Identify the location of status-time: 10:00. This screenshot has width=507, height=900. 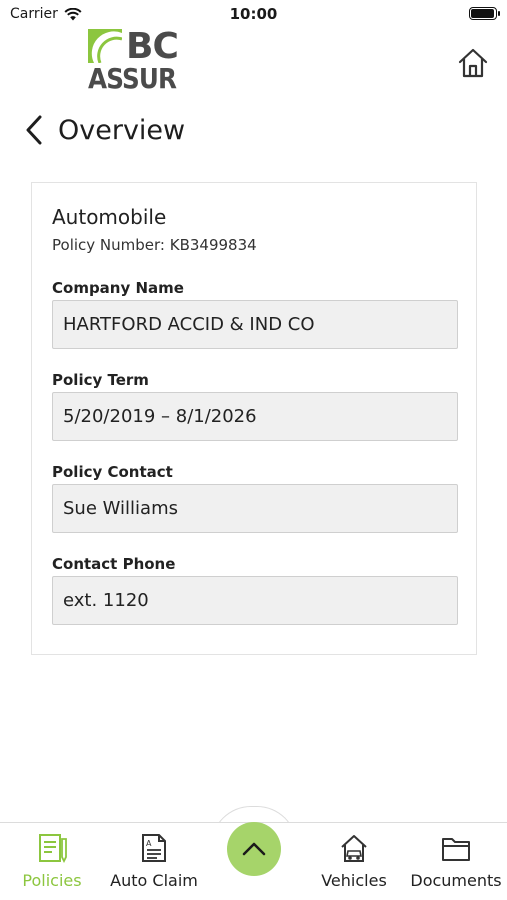
(253, 14).